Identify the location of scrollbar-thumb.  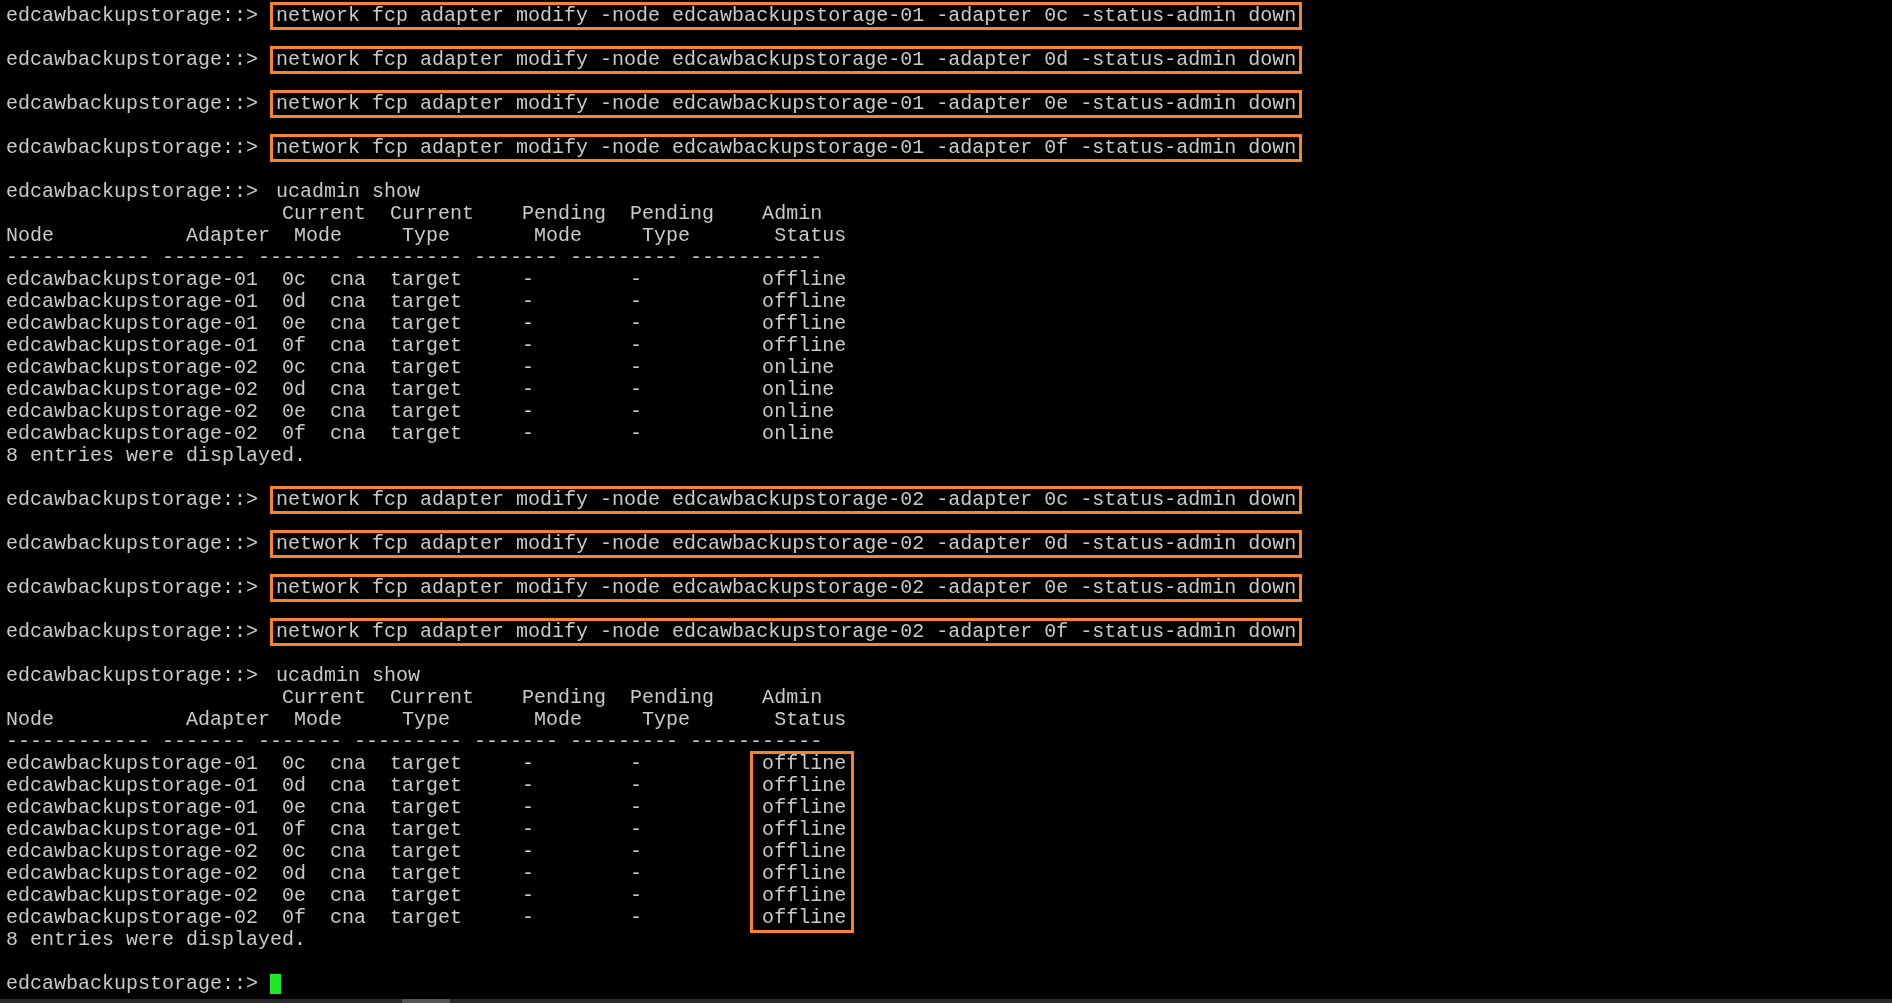
(426, 1001).